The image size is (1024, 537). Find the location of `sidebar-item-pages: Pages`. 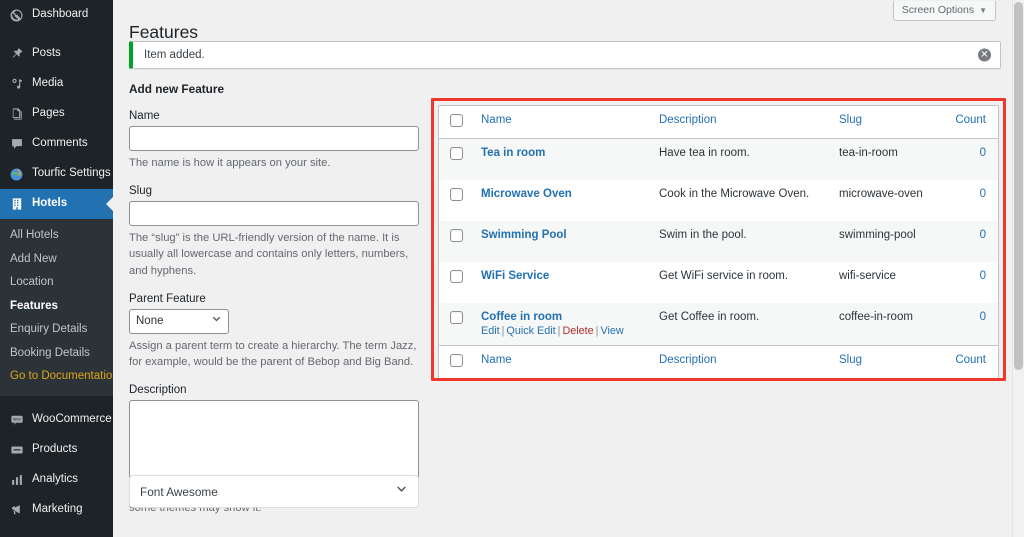

sidebar-item-pages: Pages is located at coordinates (56, 114).